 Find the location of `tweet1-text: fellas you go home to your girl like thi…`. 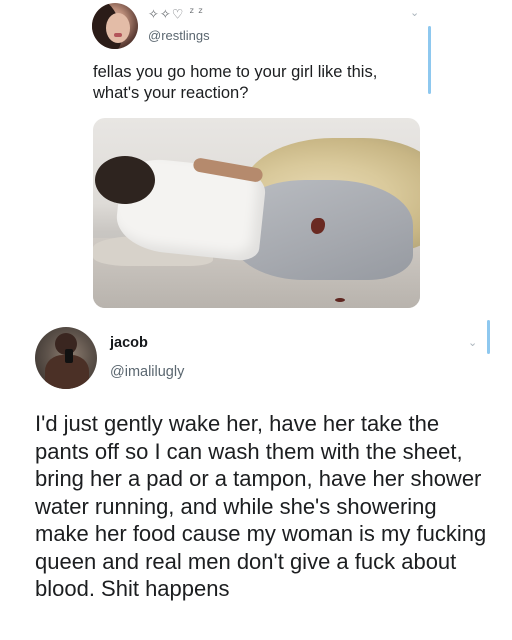

tweet1-text: fellas you go home to your girl like thi… is located at coordinates (235, 82).